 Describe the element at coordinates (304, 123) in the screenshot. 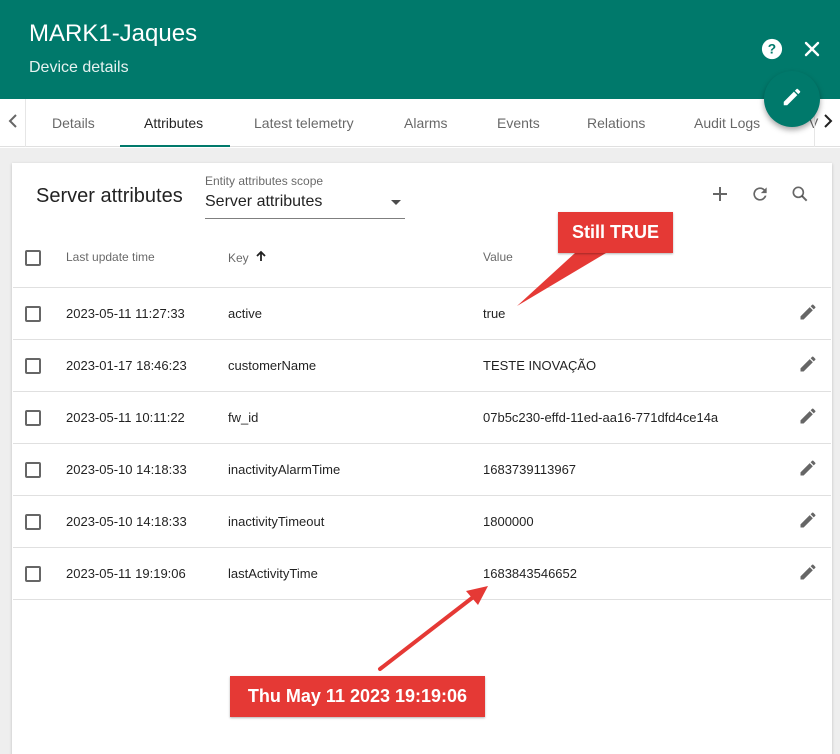

I see `tab-latest-telemetry: Latest telemetry` at that location.